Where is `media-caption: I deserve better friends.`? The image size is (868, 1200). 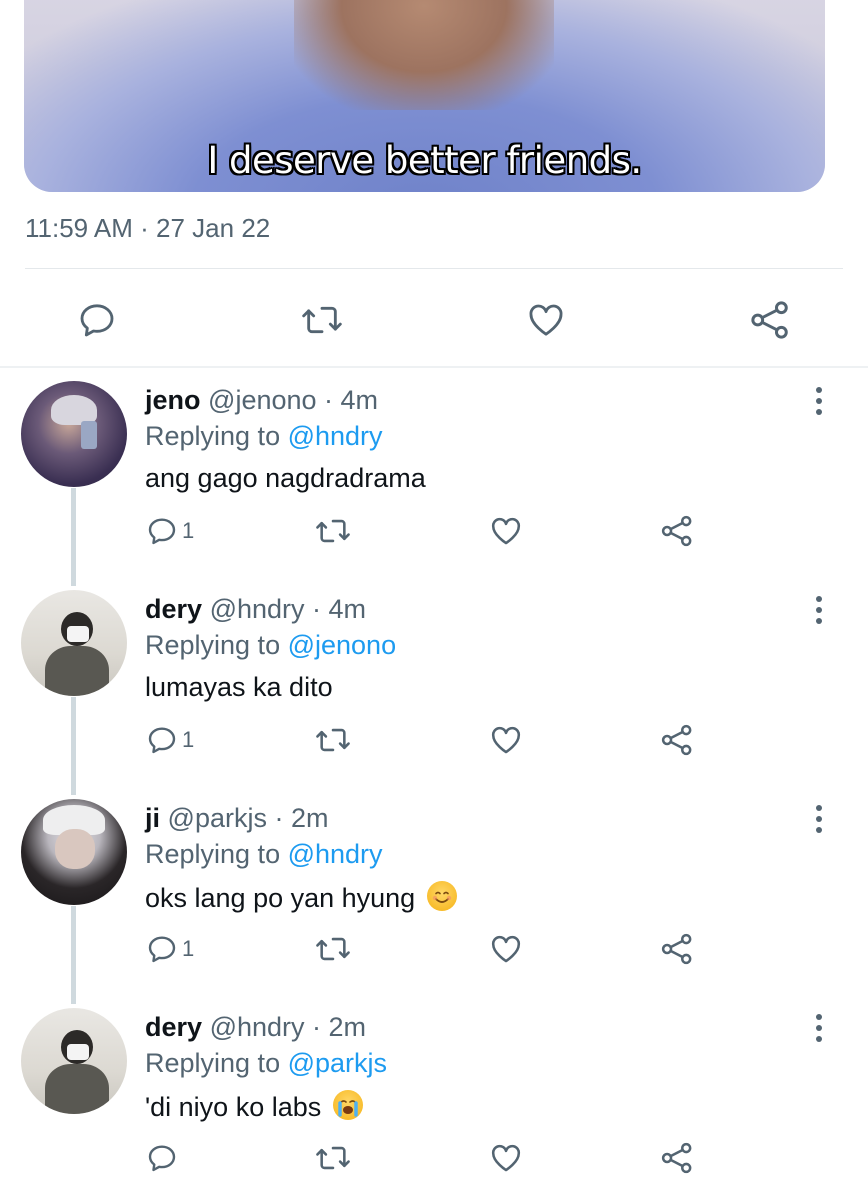
media-caption: I deserve better friends. is located at coordinates (424, 160).